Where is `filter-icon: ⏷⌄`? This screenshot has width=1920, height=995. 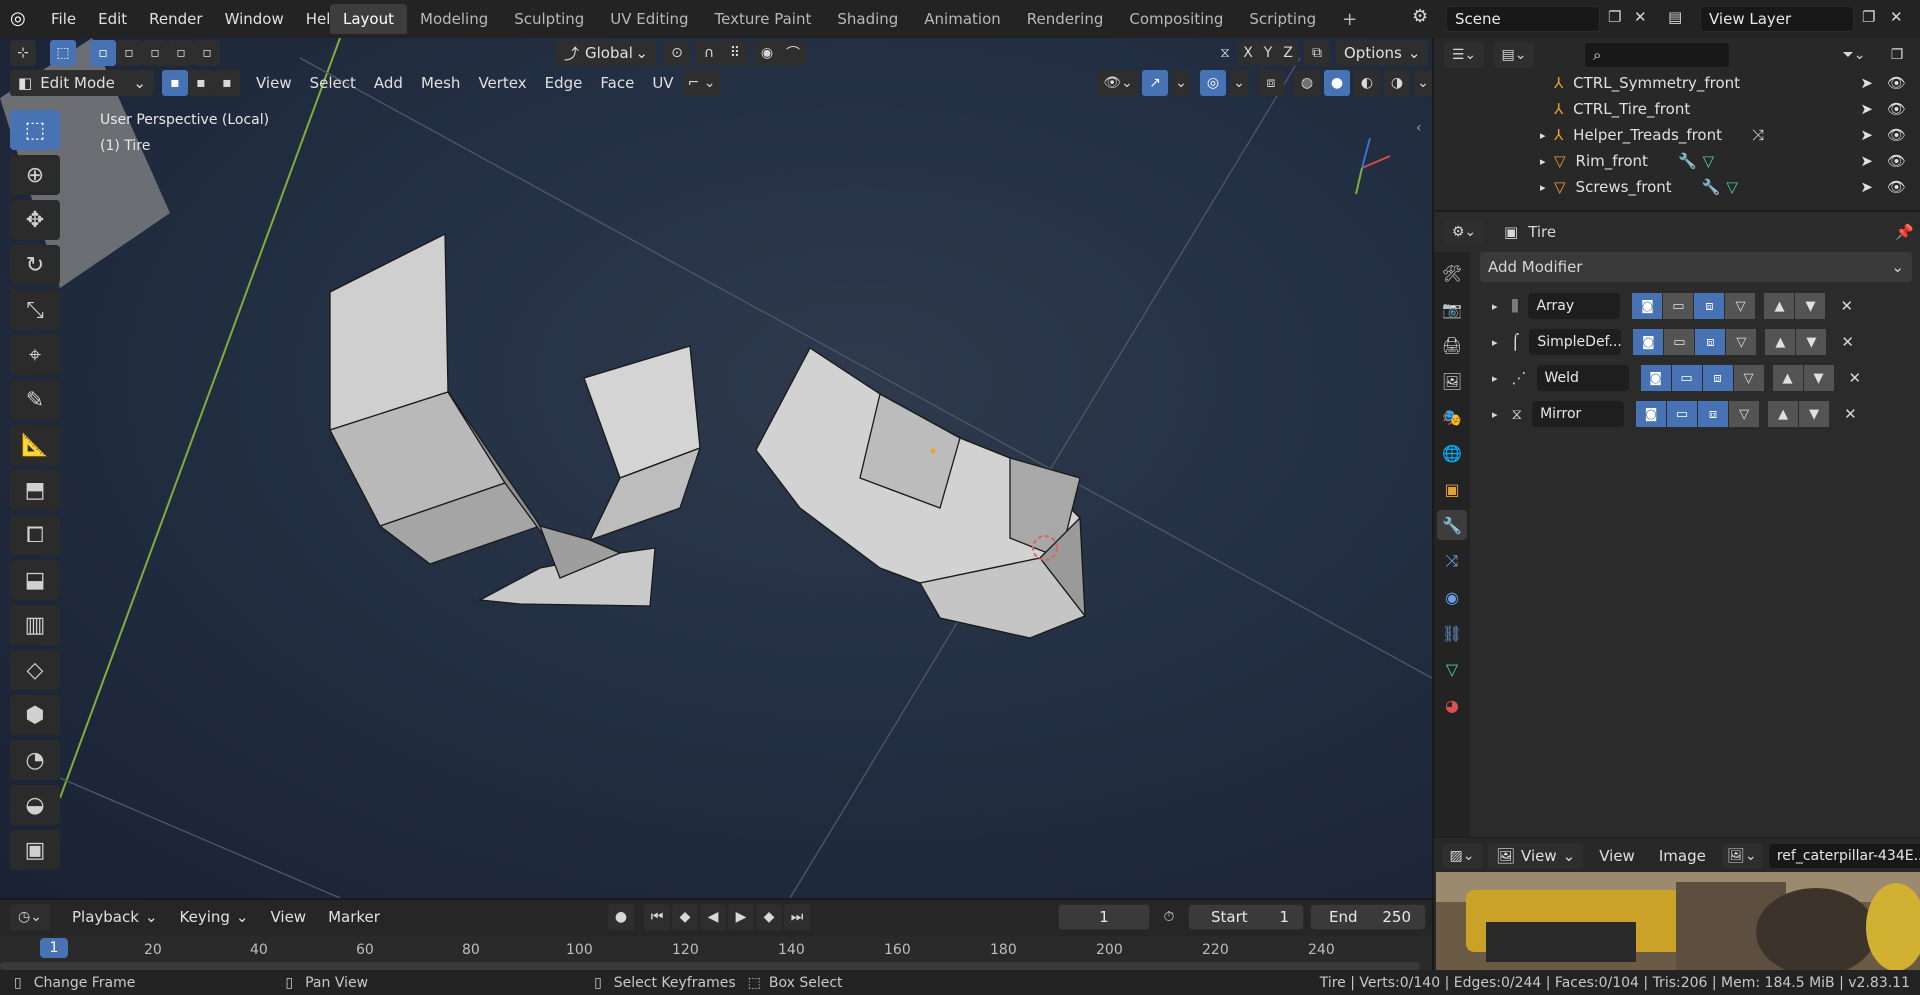 filter-icon: ⏷⌄ is located at coordinates (1854, 55).